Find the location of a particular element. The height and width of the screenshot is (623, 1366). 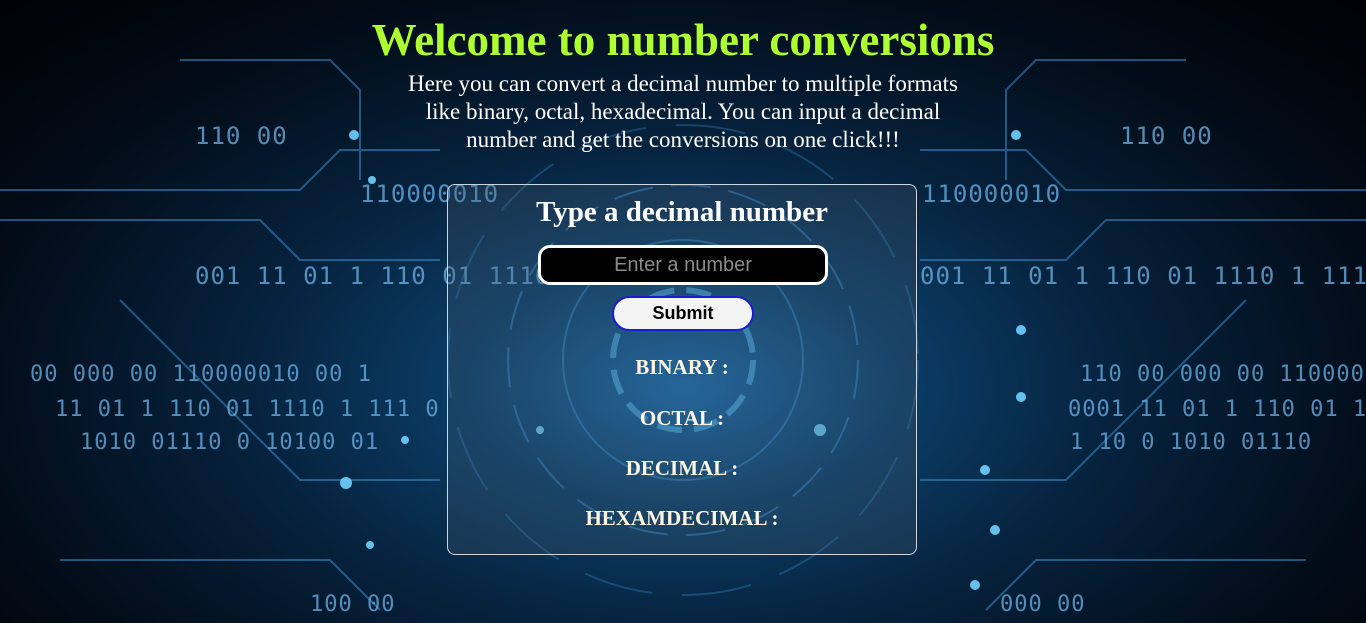

page-title: Welcome to number conversions is located at coordinates (683, 40).